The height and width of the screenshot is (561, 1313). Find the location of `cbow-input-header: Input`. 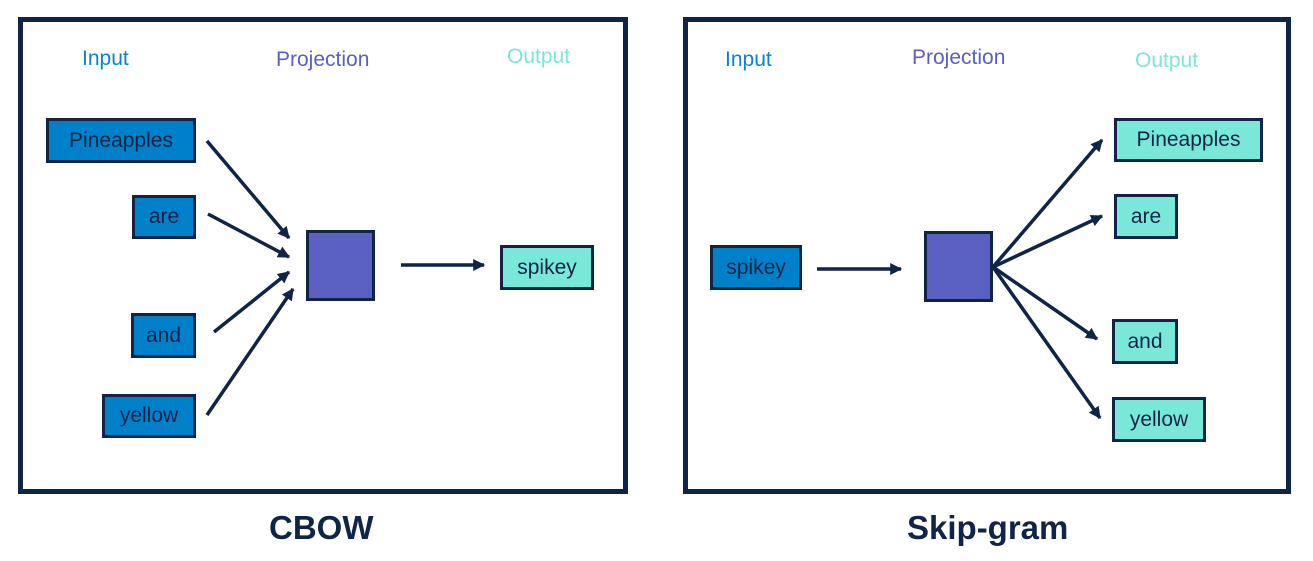

cbow-input-header: Input is located at coordinates (105, 58).